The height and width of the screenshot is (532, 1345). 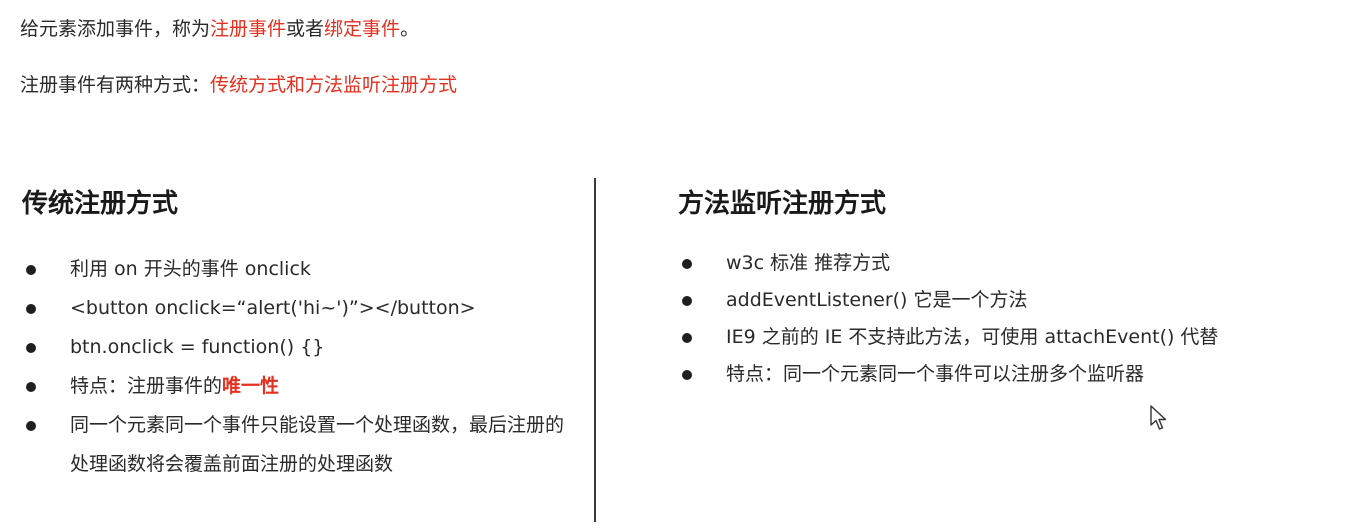 What do you see at coordinates (935, 374) in the screenshot?
I see `list-item-text: 特点：同一个元素同一个事件可以注册多个监听器` at bounding box center [935, 374].